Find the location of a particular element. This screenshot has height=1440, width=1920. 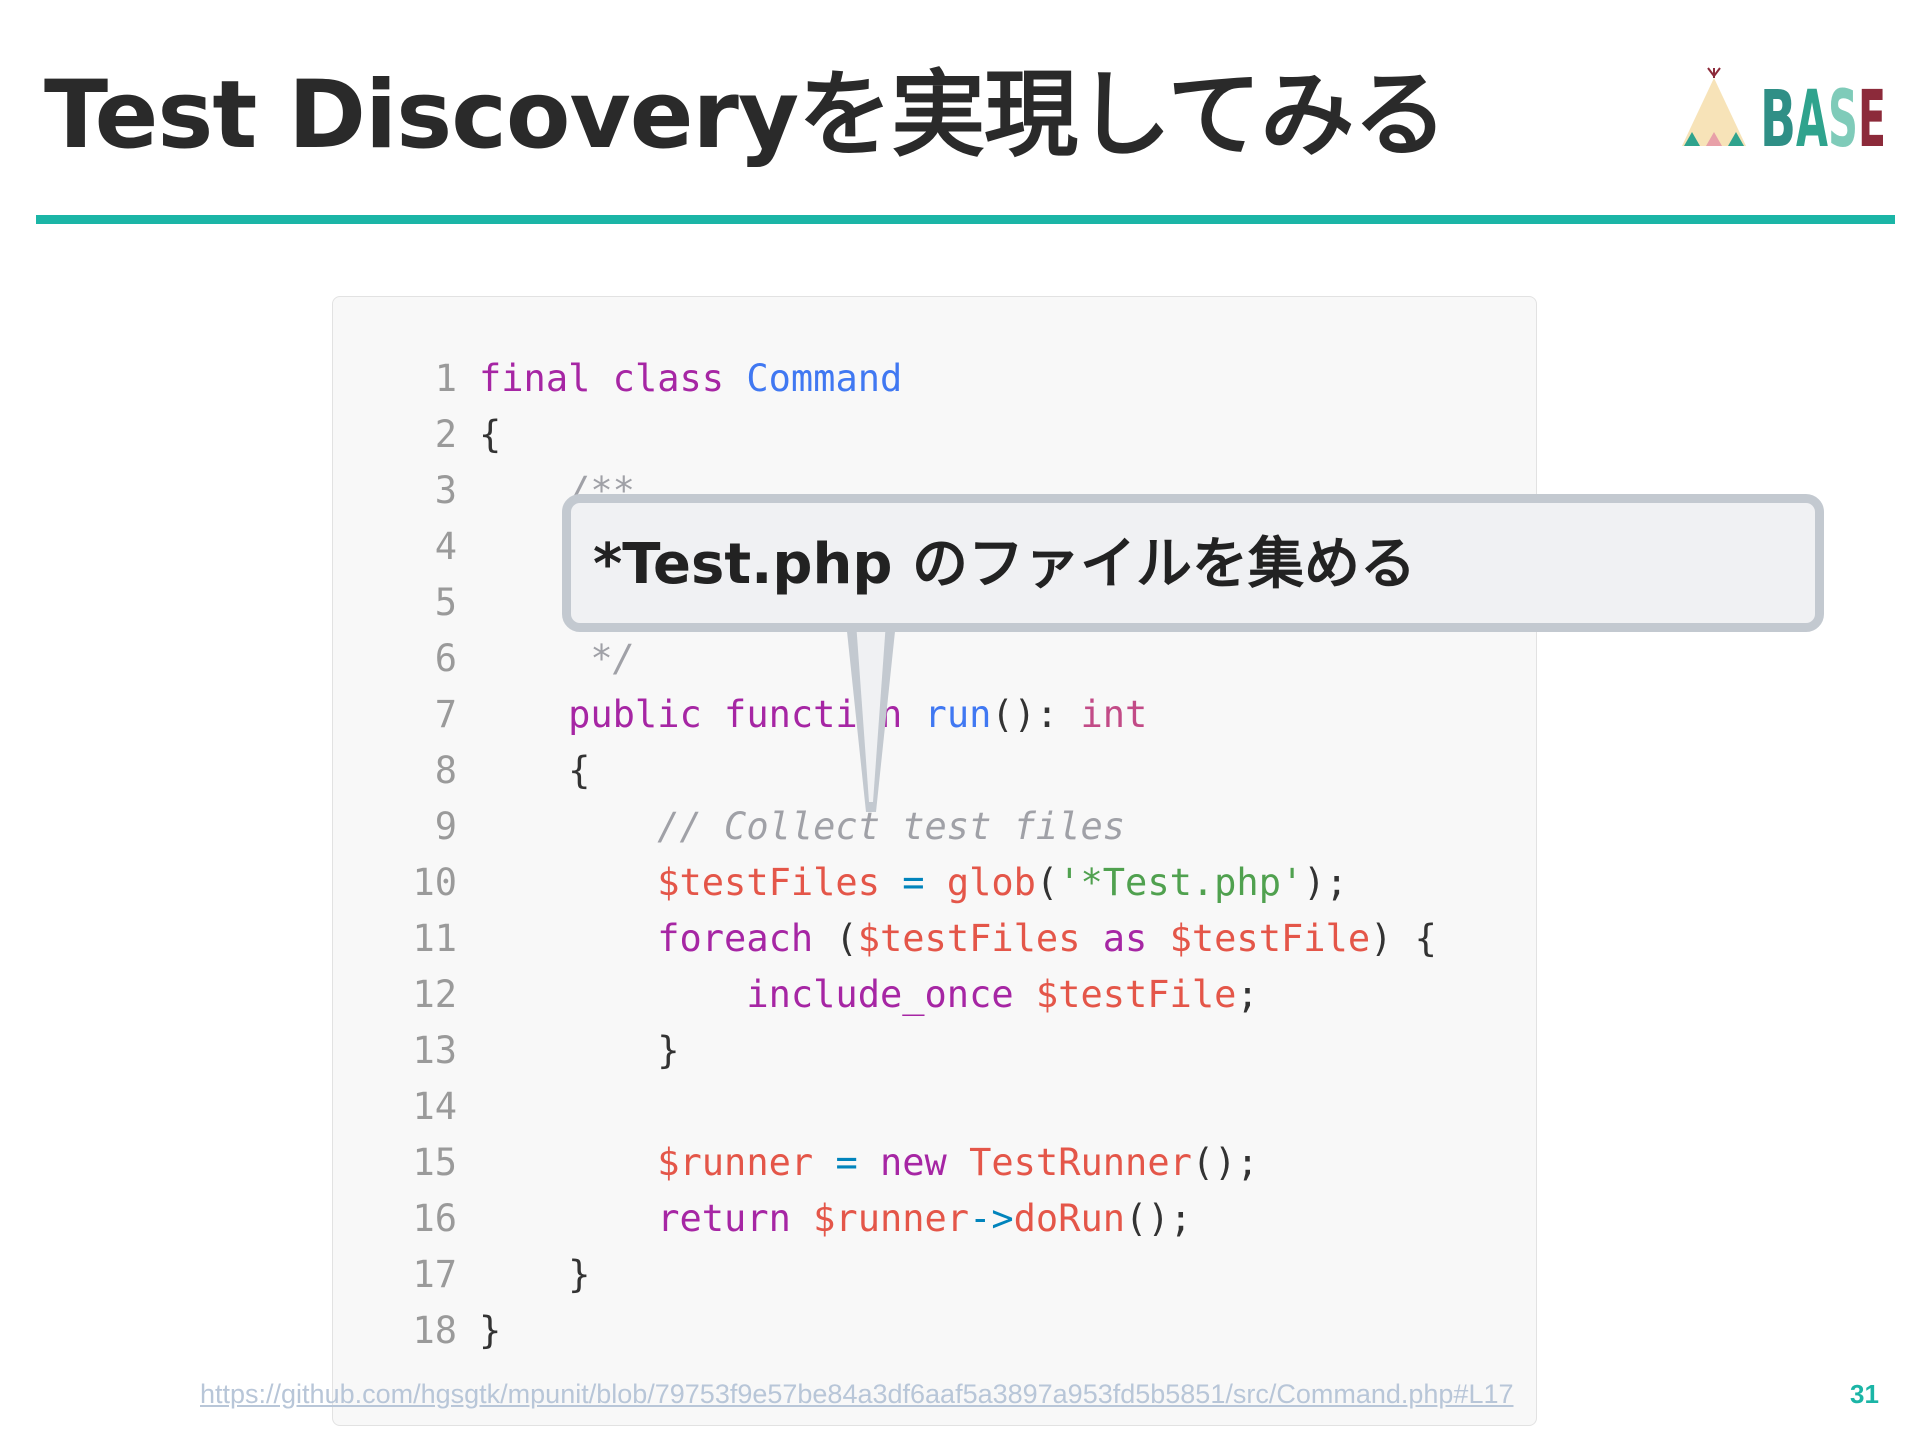

code-token: doRun is located at coordinates (1069, 1218).